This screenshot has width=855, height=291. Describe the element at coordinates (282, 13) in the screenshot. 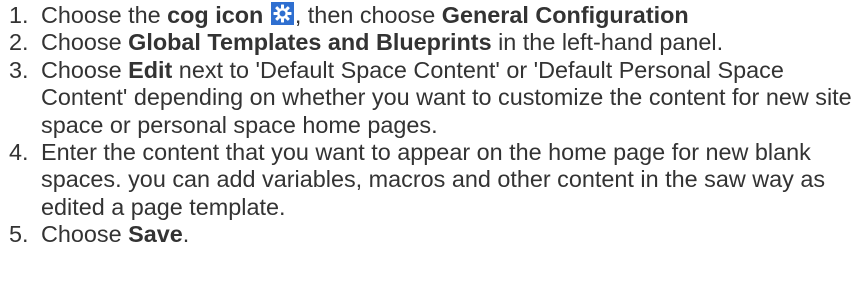

I see `cog-icon` at that location.